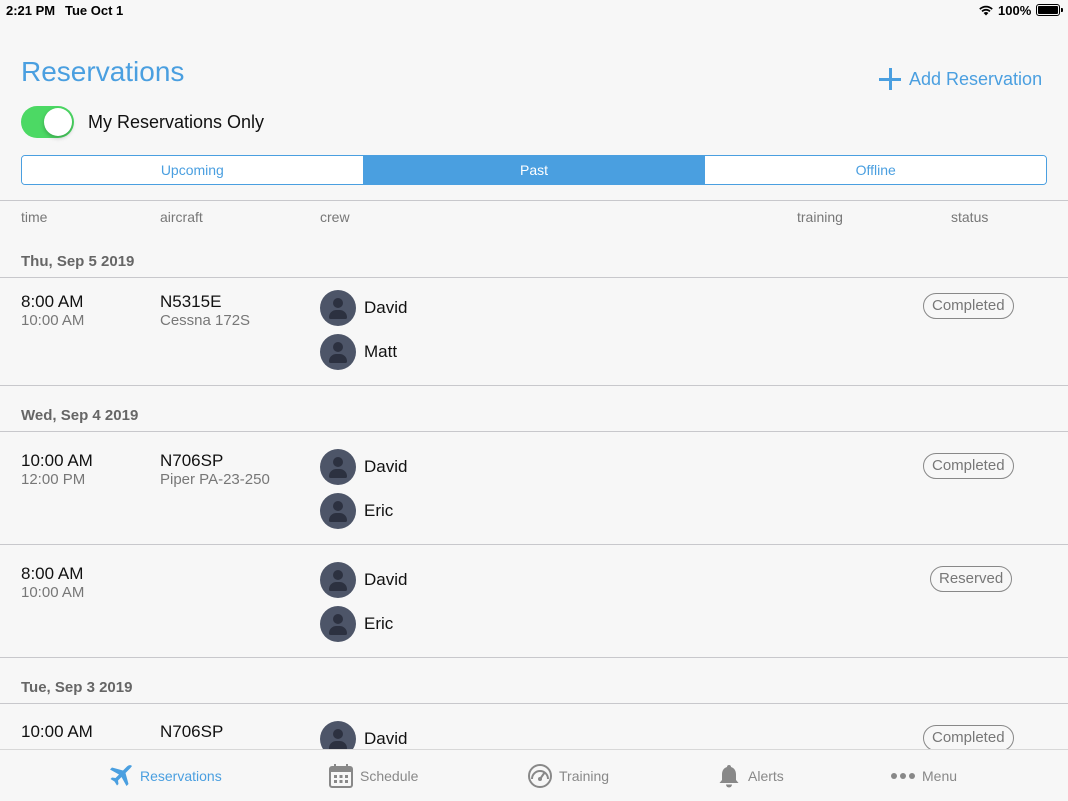 The width and height of the screenshot is (1068, 801). I want to click on my-reservations-toggle-row: My Reservations Only, so click(142, 122).